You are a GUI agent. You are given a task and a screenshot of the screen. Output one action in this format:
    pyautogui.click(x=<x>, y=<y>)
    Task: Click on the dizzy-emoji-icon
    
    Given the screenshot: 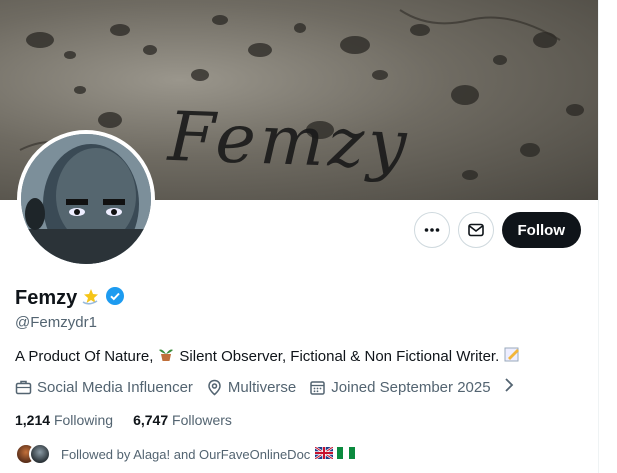 What is the action you would take?
    pyautogui.click(x=91, y=298)
    